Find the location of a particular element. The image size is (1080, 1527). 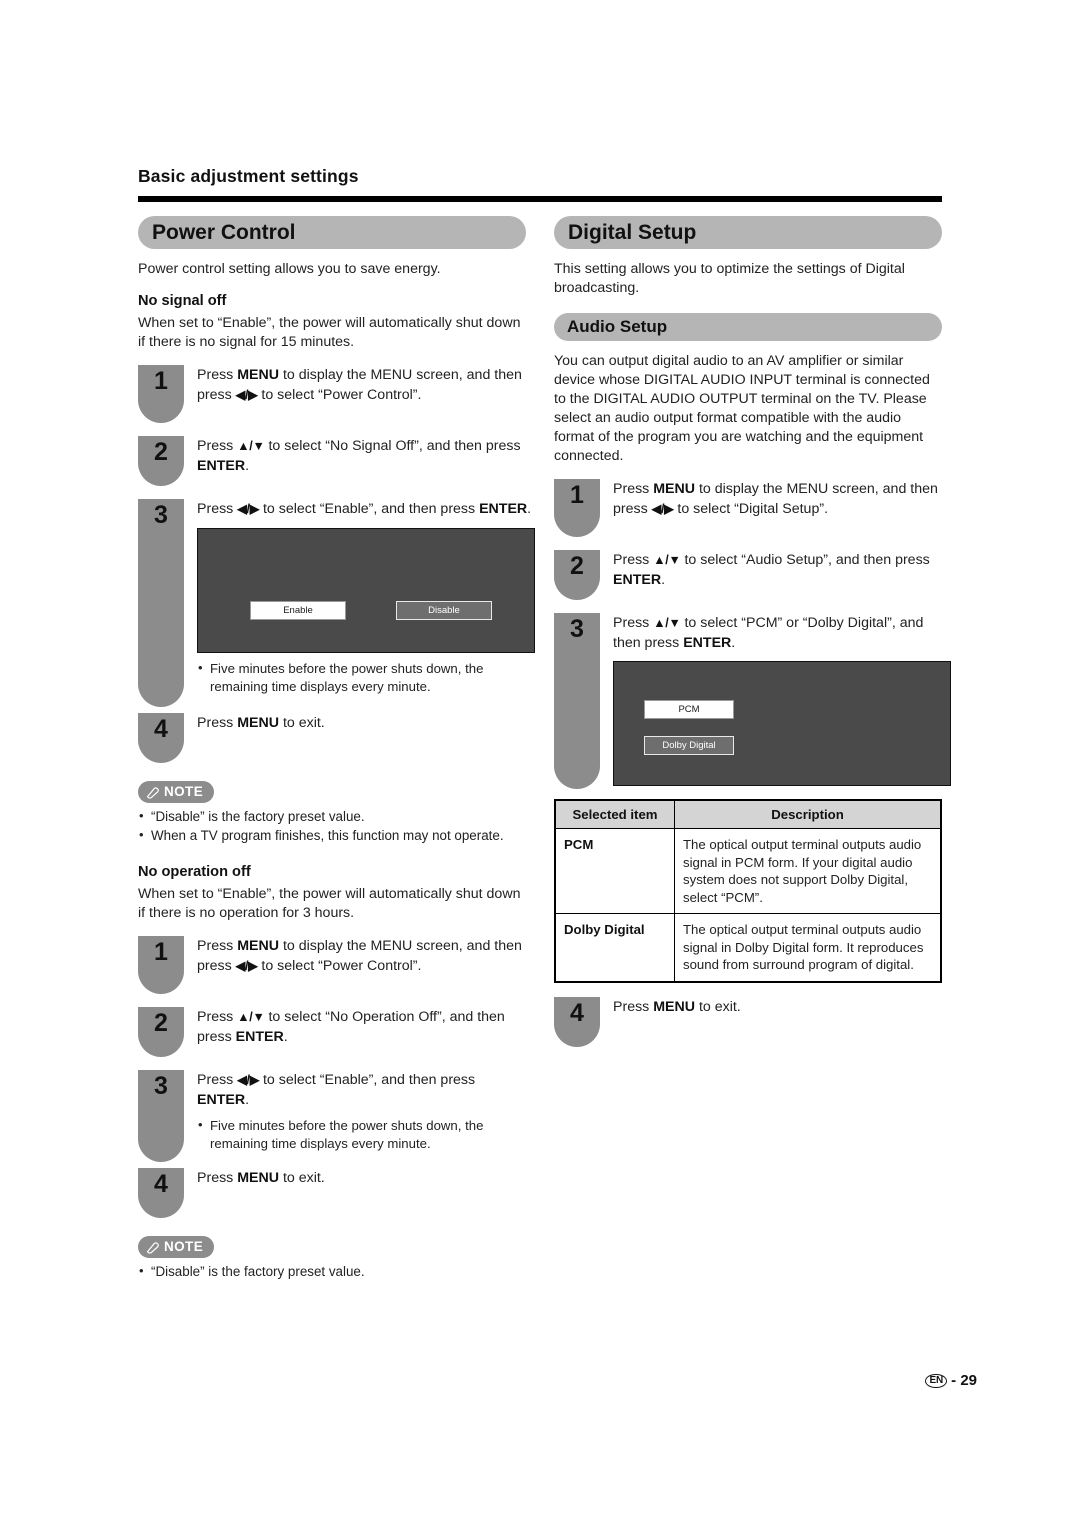

section-title-digital-setup: Digital Setup is located at coordinates (748, 232).